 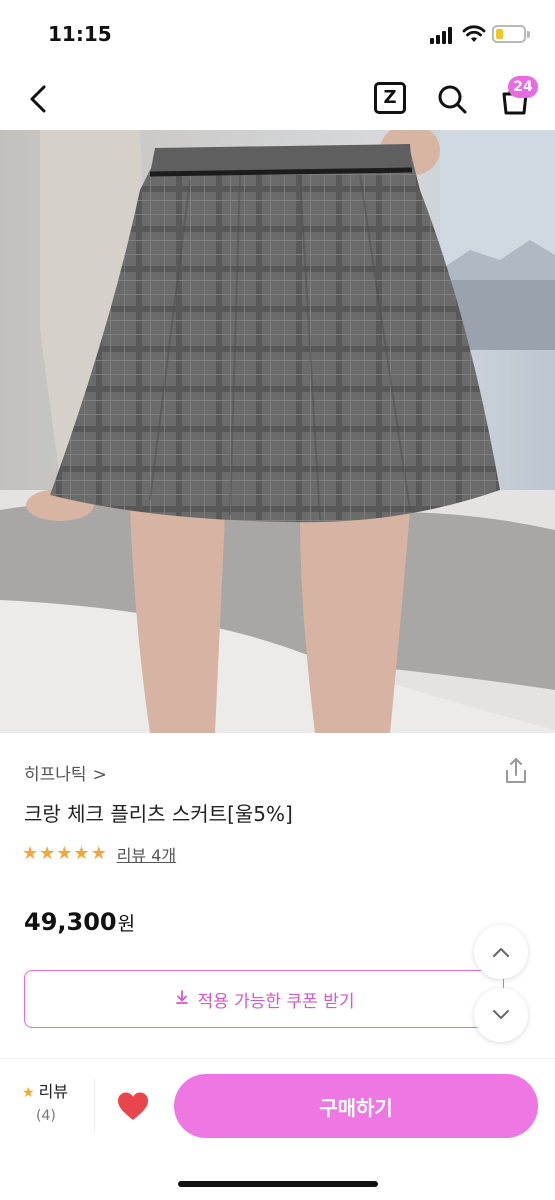 What do you see at coordinates (390, 98) in the screenshot?
I see `zigzag-z-icon: Z` at bounding box center [390, 98].